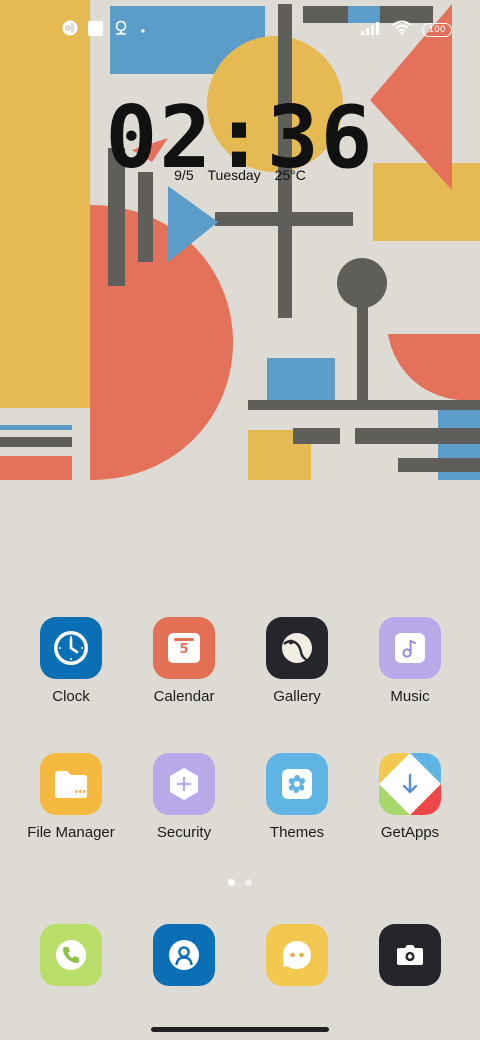 The height and width of the screenshot is (1040, 480). Describe the element at coordinates (410, 648) in the screenshot. I see `music-icon` at that location.